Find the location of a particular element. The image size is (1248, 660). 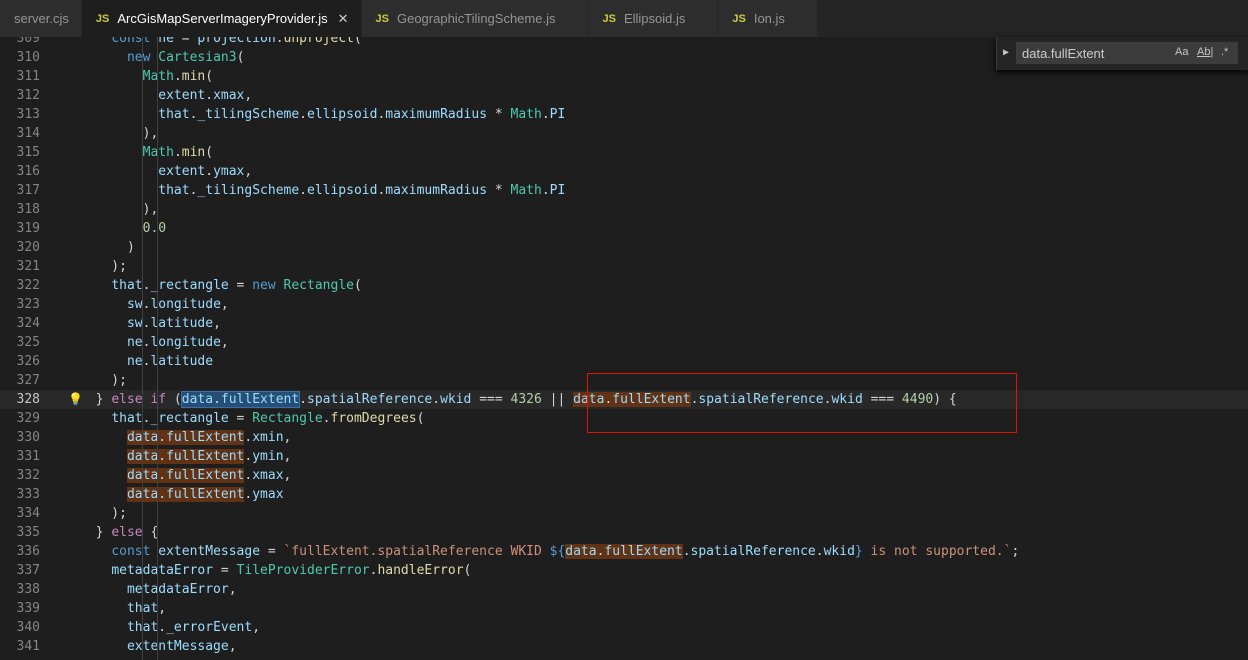

line-number: 333 is located at coordinates (28, 494).